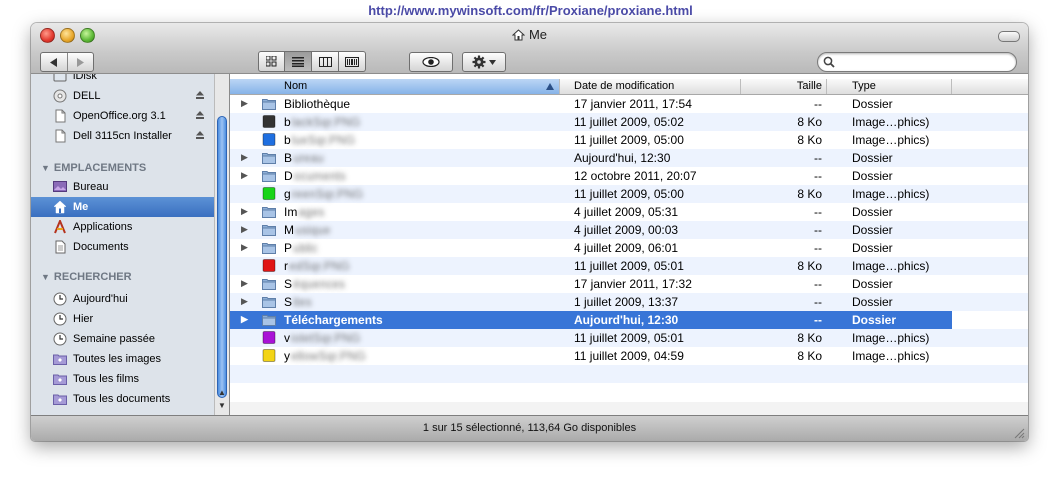 This screenshot has width=1061, height=481. Describe the element at coordinates (319, 284) in the screenshot. I see `file-name-blurred: équences` at that location.